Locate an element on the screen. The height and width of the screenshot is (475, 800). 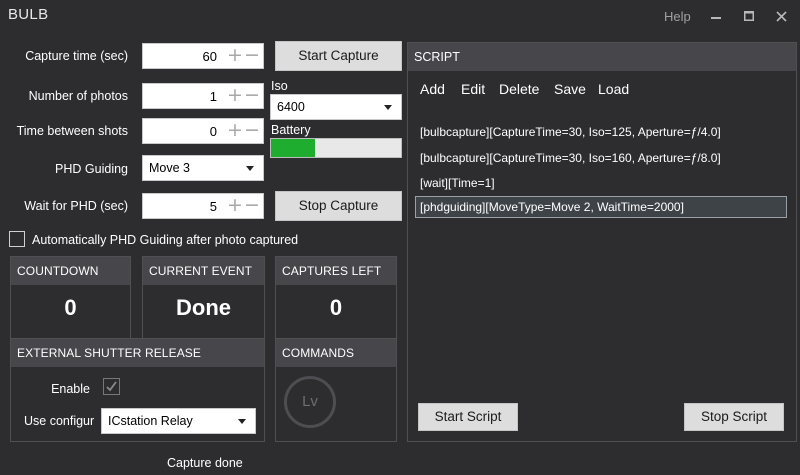
time-between-label: Time between shots is located at coordinates (72, 131).